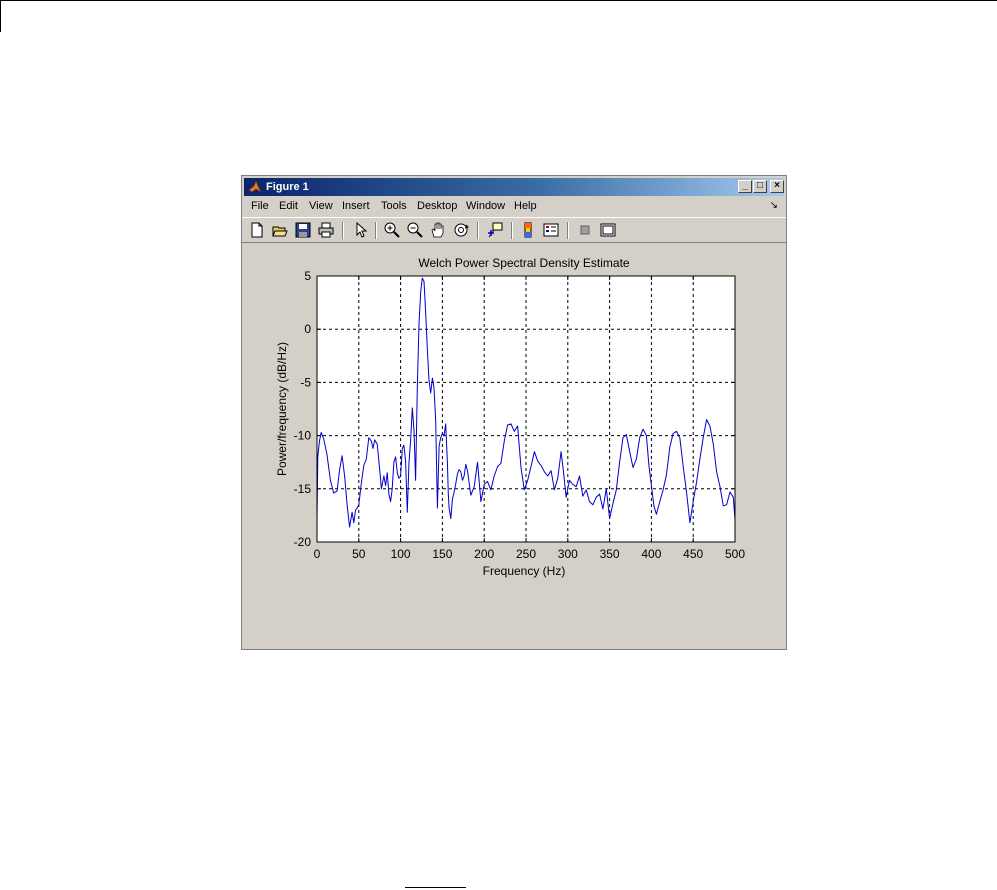 This screenshot has width=997, height=890. What do you see at coordinates (356, 206) in the screenshot?
I see `menu-insert: Insert` at bounding box center [356, 206].